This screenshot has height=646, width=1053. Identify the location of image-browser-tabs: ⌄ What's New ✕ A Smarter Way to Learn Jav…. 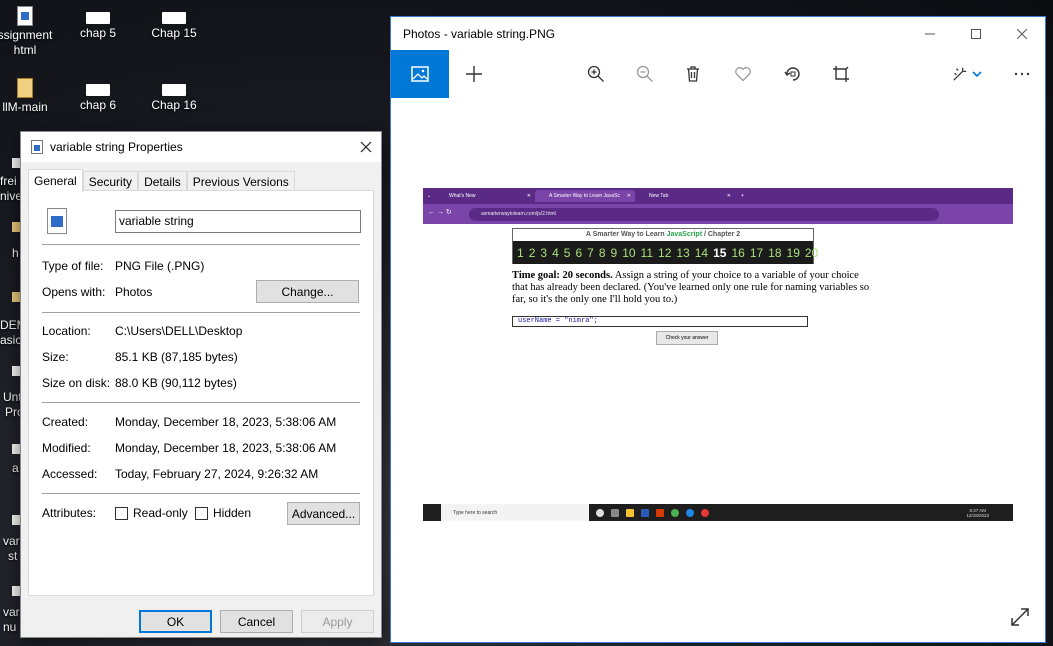
(718, 196).